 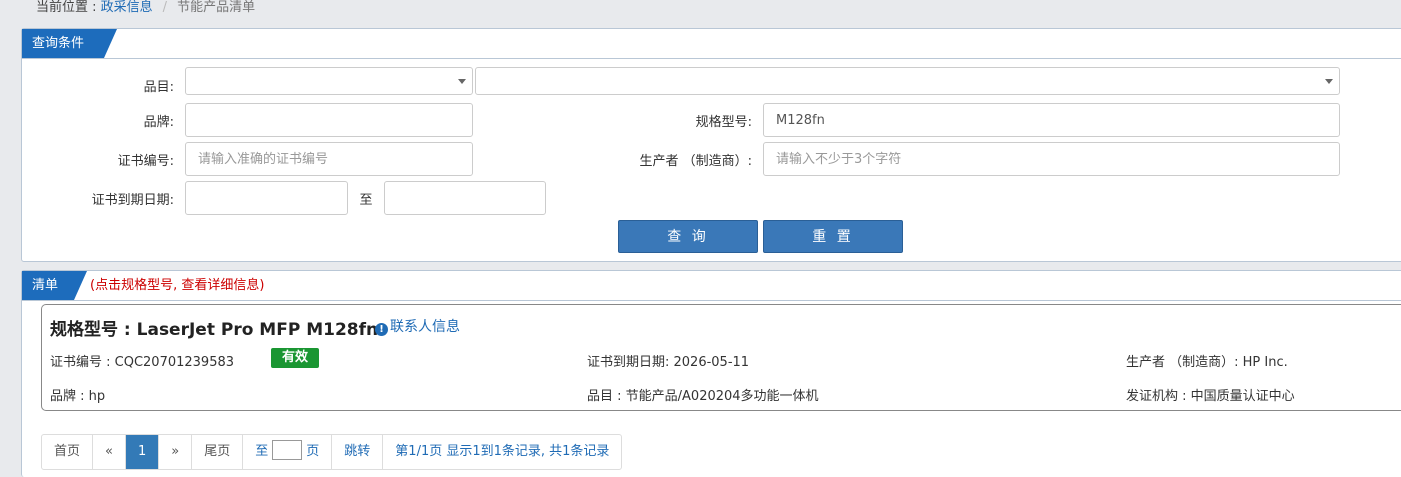 I want to click on page-first-button: 首页, so click(x=68, y=452).